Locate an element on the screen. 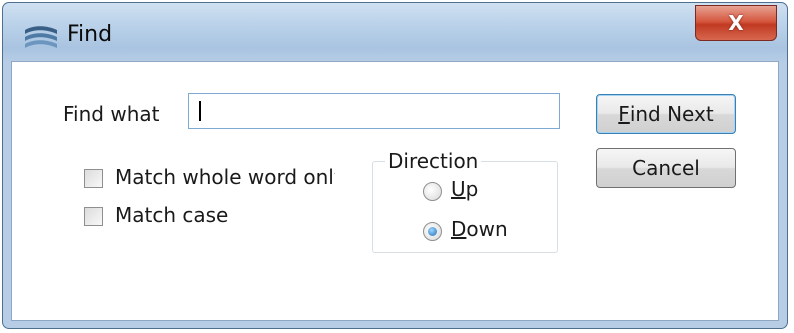 This screenshot has width=794, height=333. find-next-label: ind Next is located at coordinates (671, 114).